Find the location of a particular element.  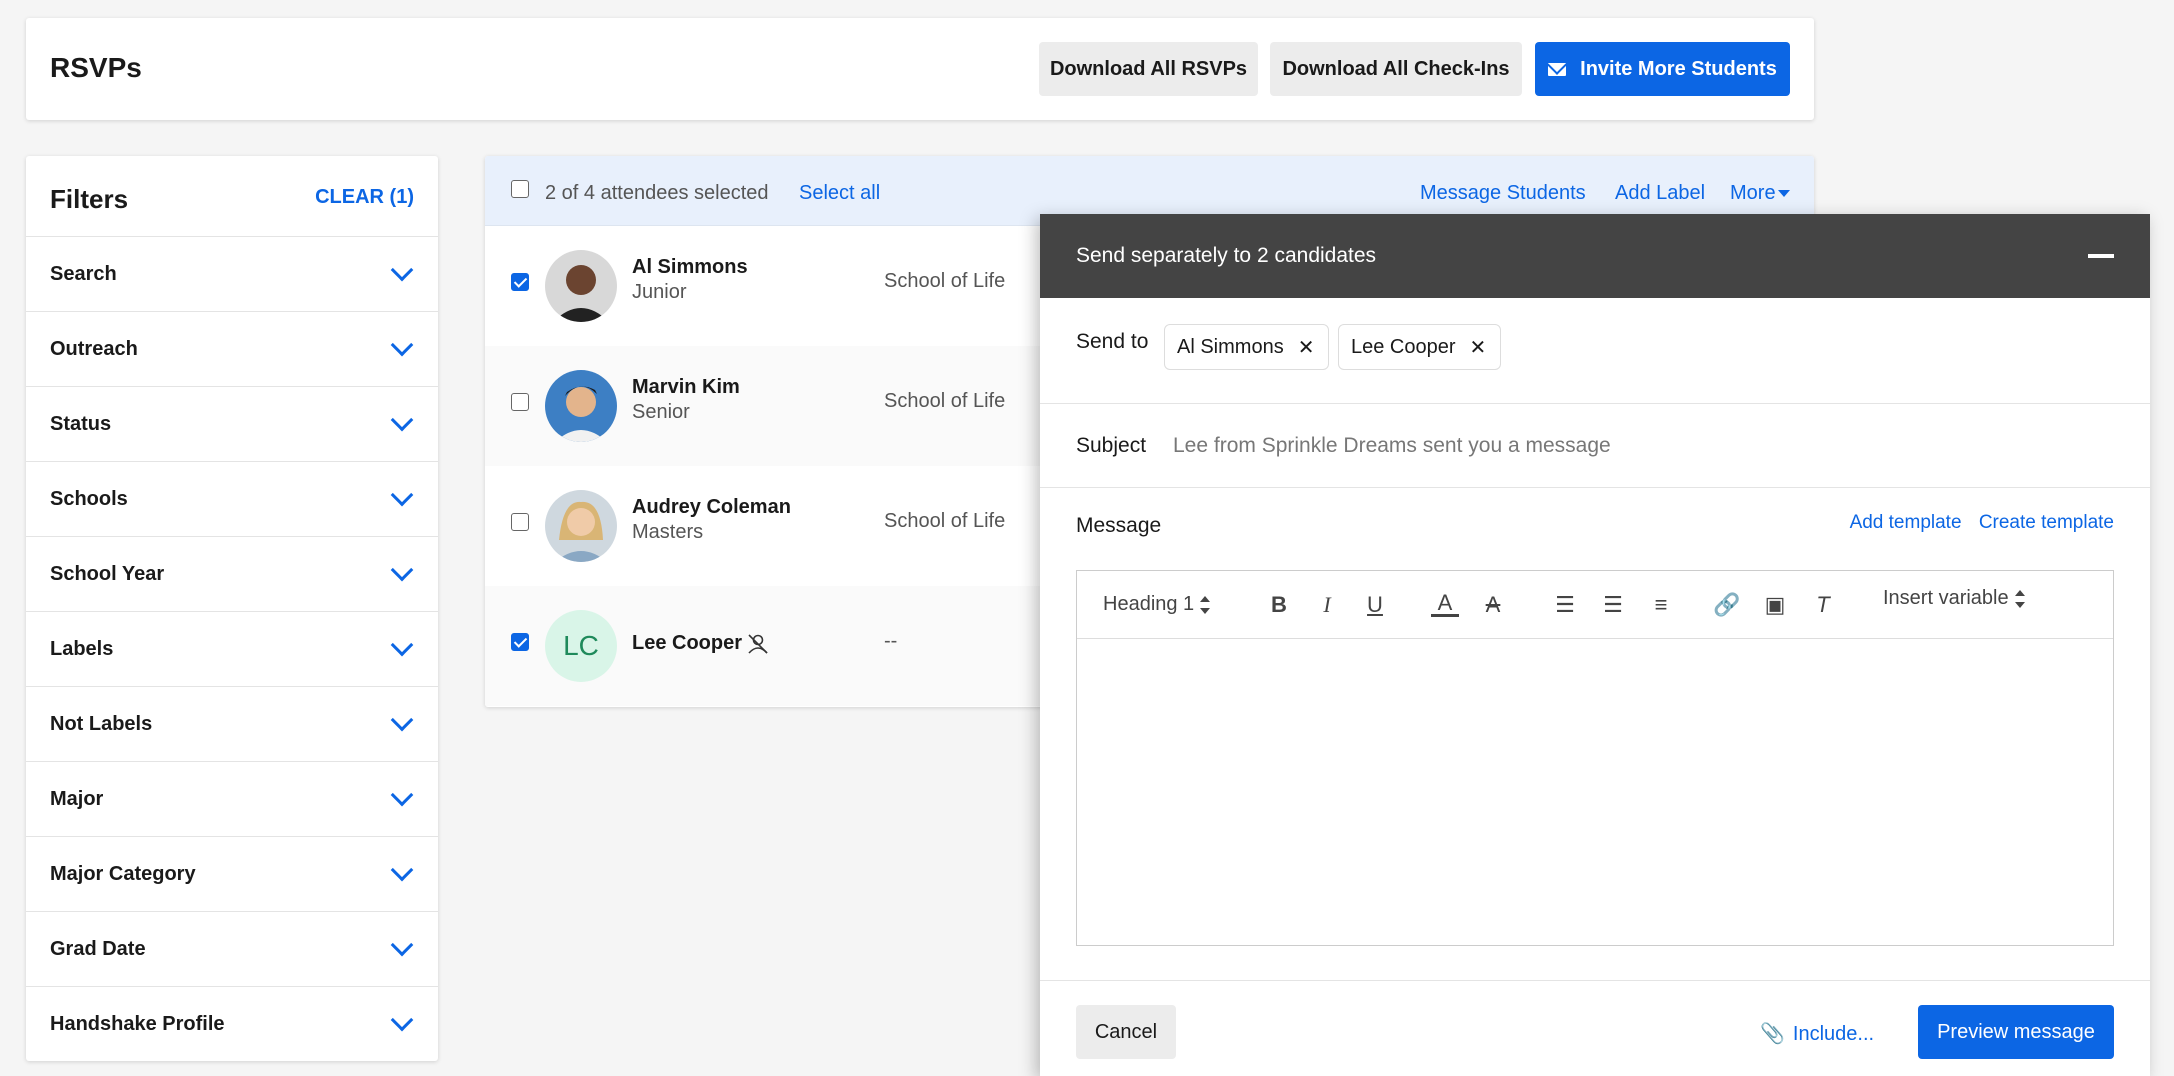

attendee-name: Marvin Kim is located at coordinates (686, 387).